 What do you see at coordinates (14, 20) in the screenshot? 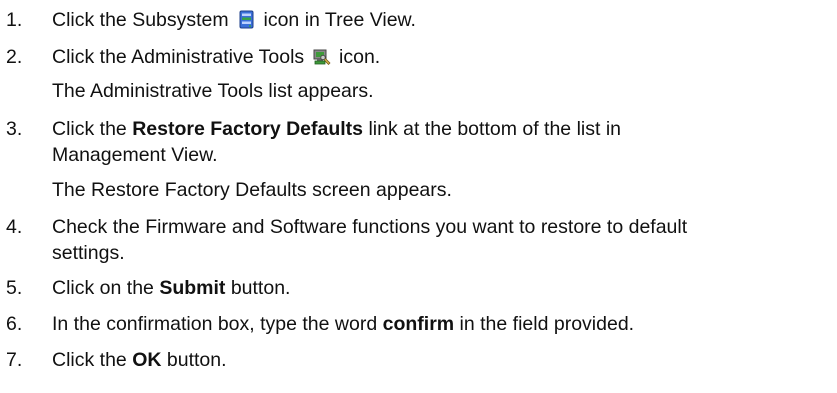
I see `step-1-number: 1.` at bounding box center [14, 20].